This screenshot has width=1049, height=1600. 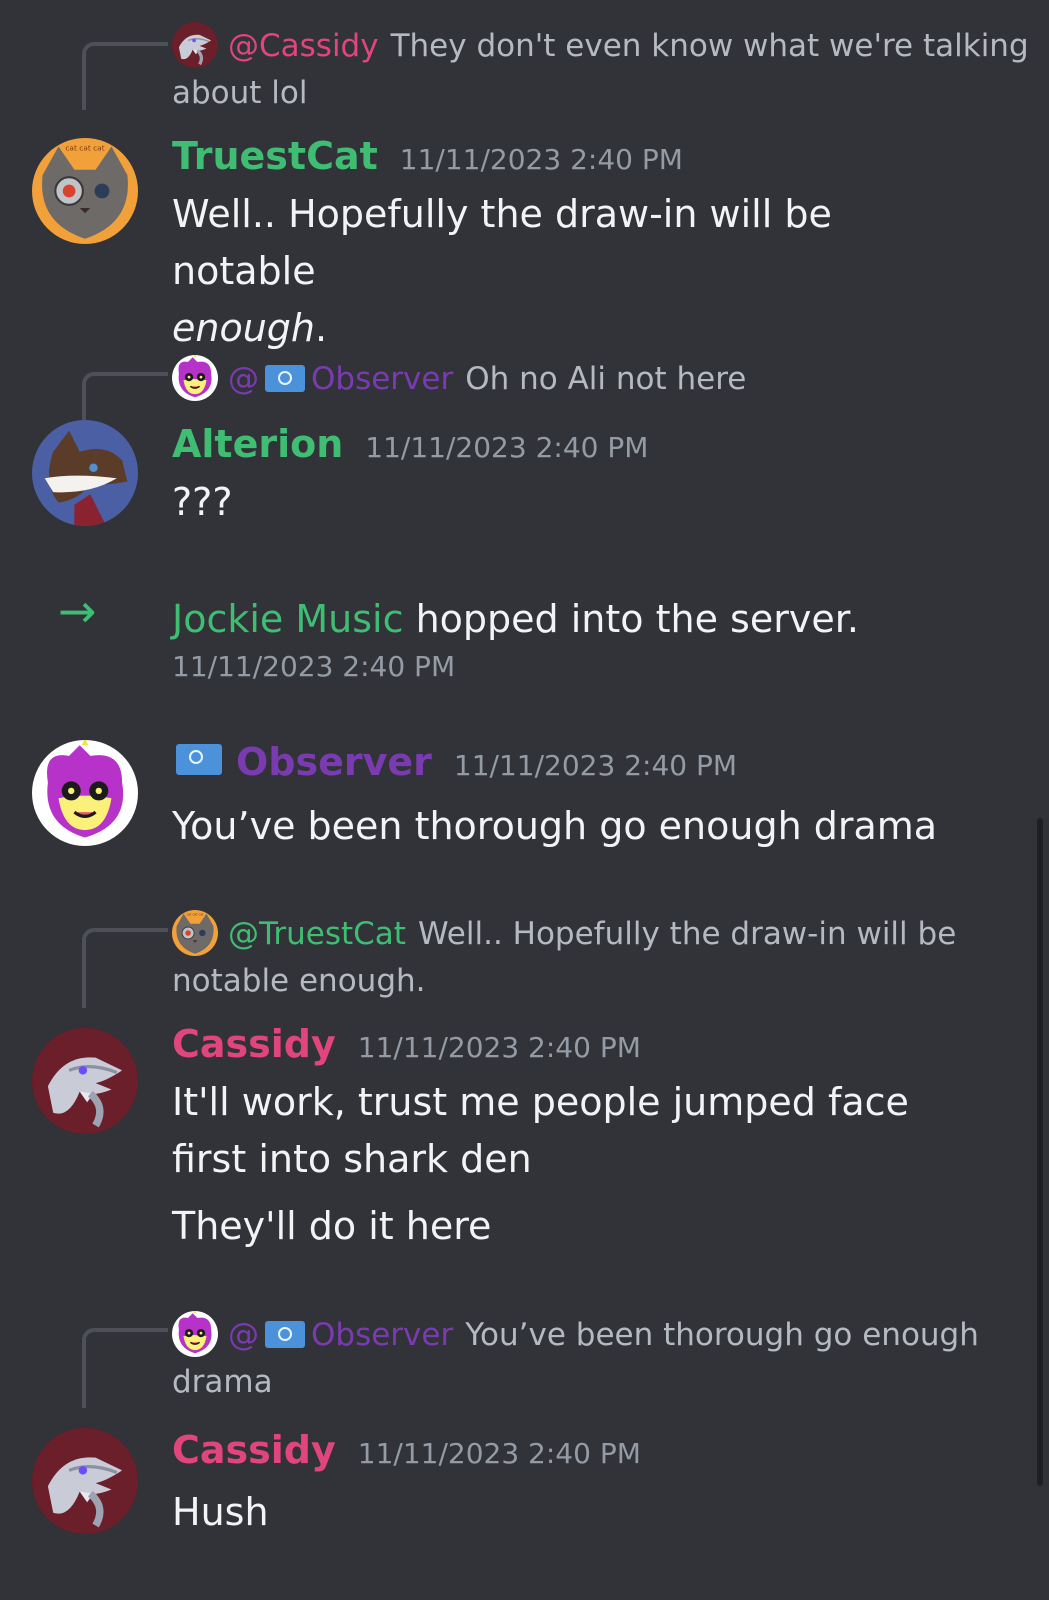 I want to click on message-header: Alterion 11/11/2023 2:40 PM, so click(x=410, y=447).